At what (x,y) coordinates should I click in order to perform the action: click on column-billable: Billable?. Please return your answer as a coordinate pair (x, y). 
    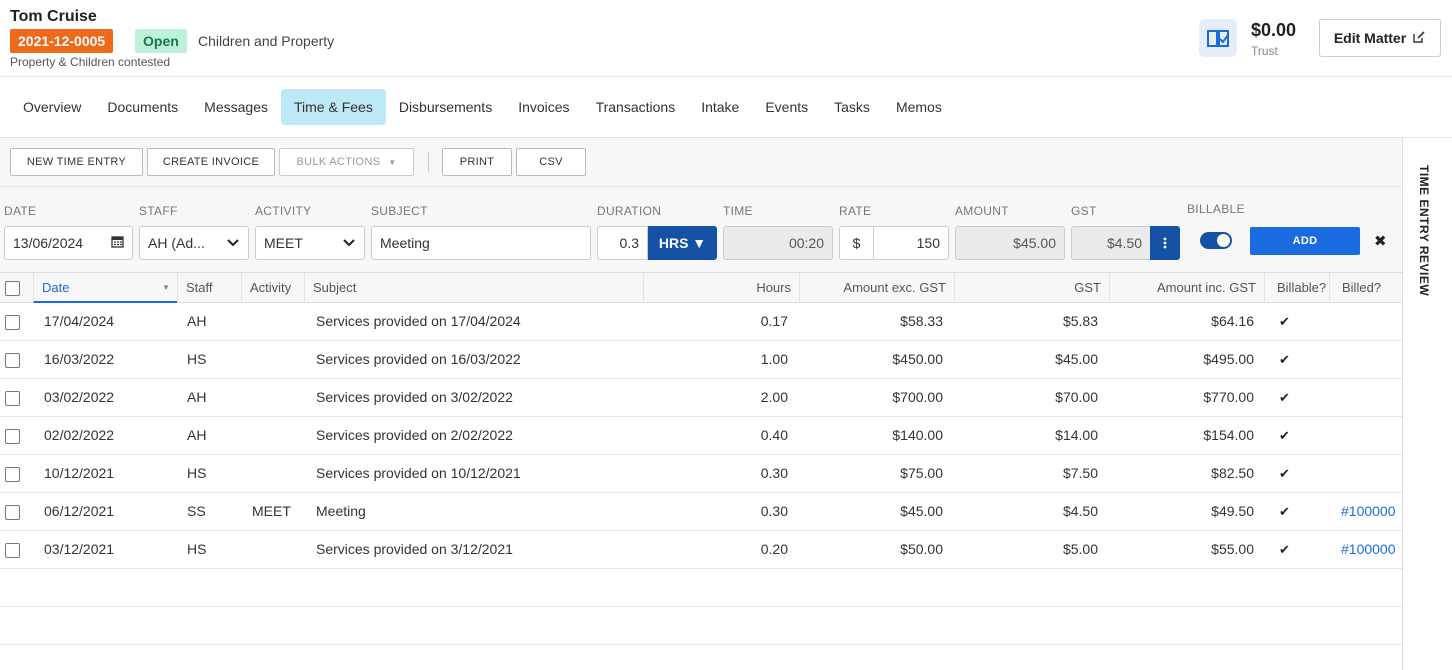
    Looking at the image, I should click on (1296, 288).